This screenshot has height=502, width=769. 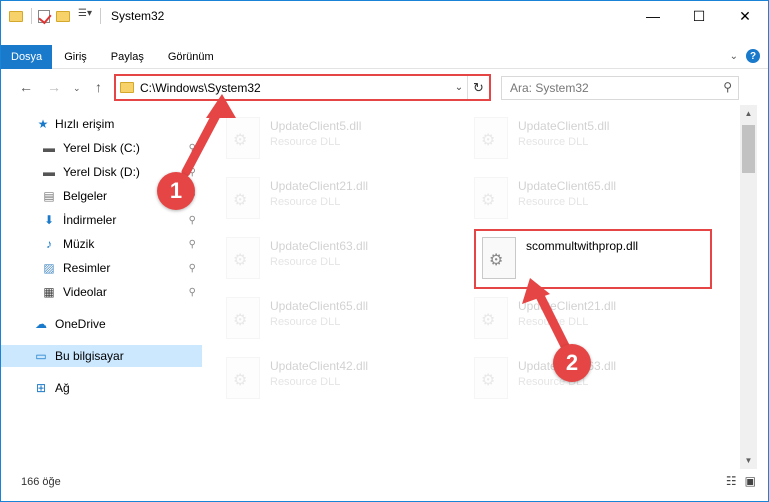 I want to click on nav-label: Belgeler, so click(x=85, y=196).